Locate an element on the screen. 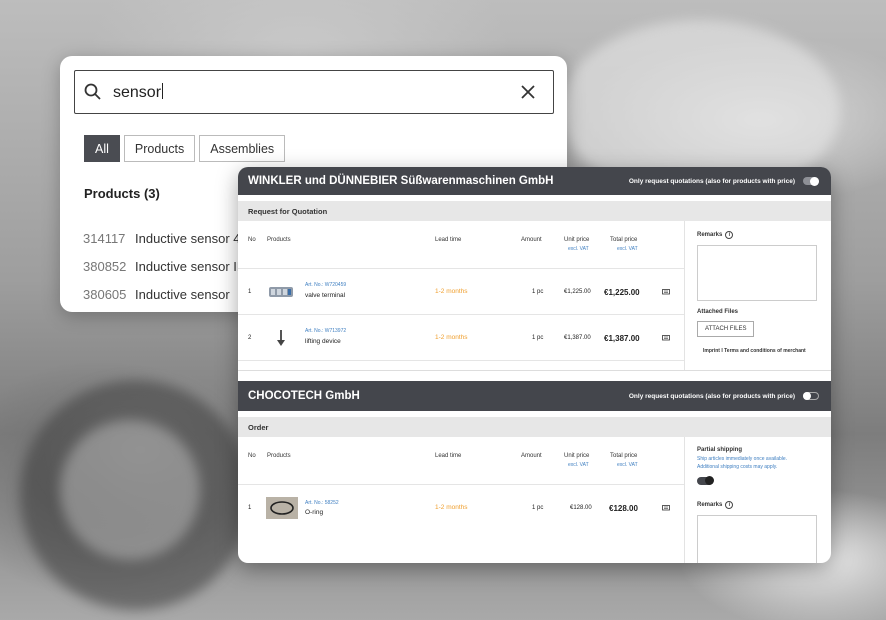 The width and height of the screenshot is (886, 620). filter-all-button: All is located at coordinates (102, 148).